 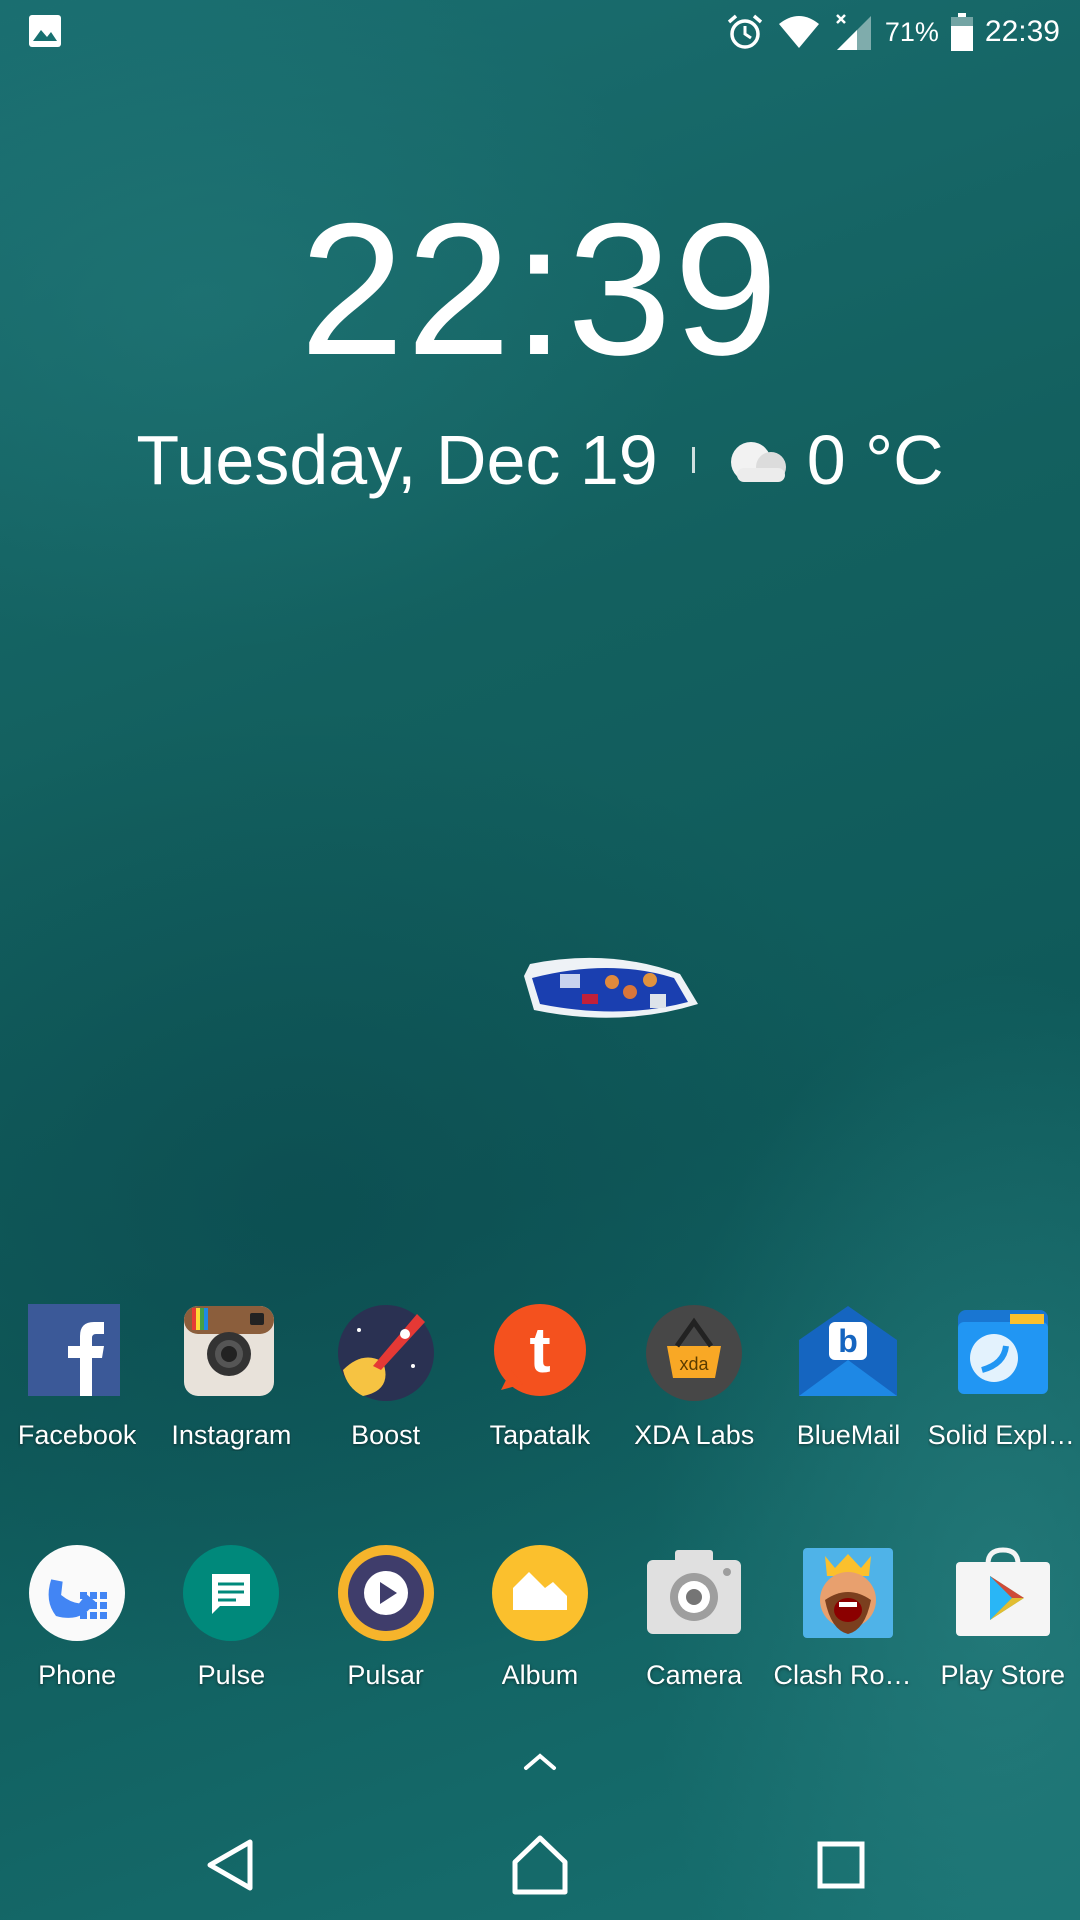 What do you see at coordinates (1002, 1352) in the screenshot?
I see `solid-explorer-icon` at bounding box center [1002, 1352].